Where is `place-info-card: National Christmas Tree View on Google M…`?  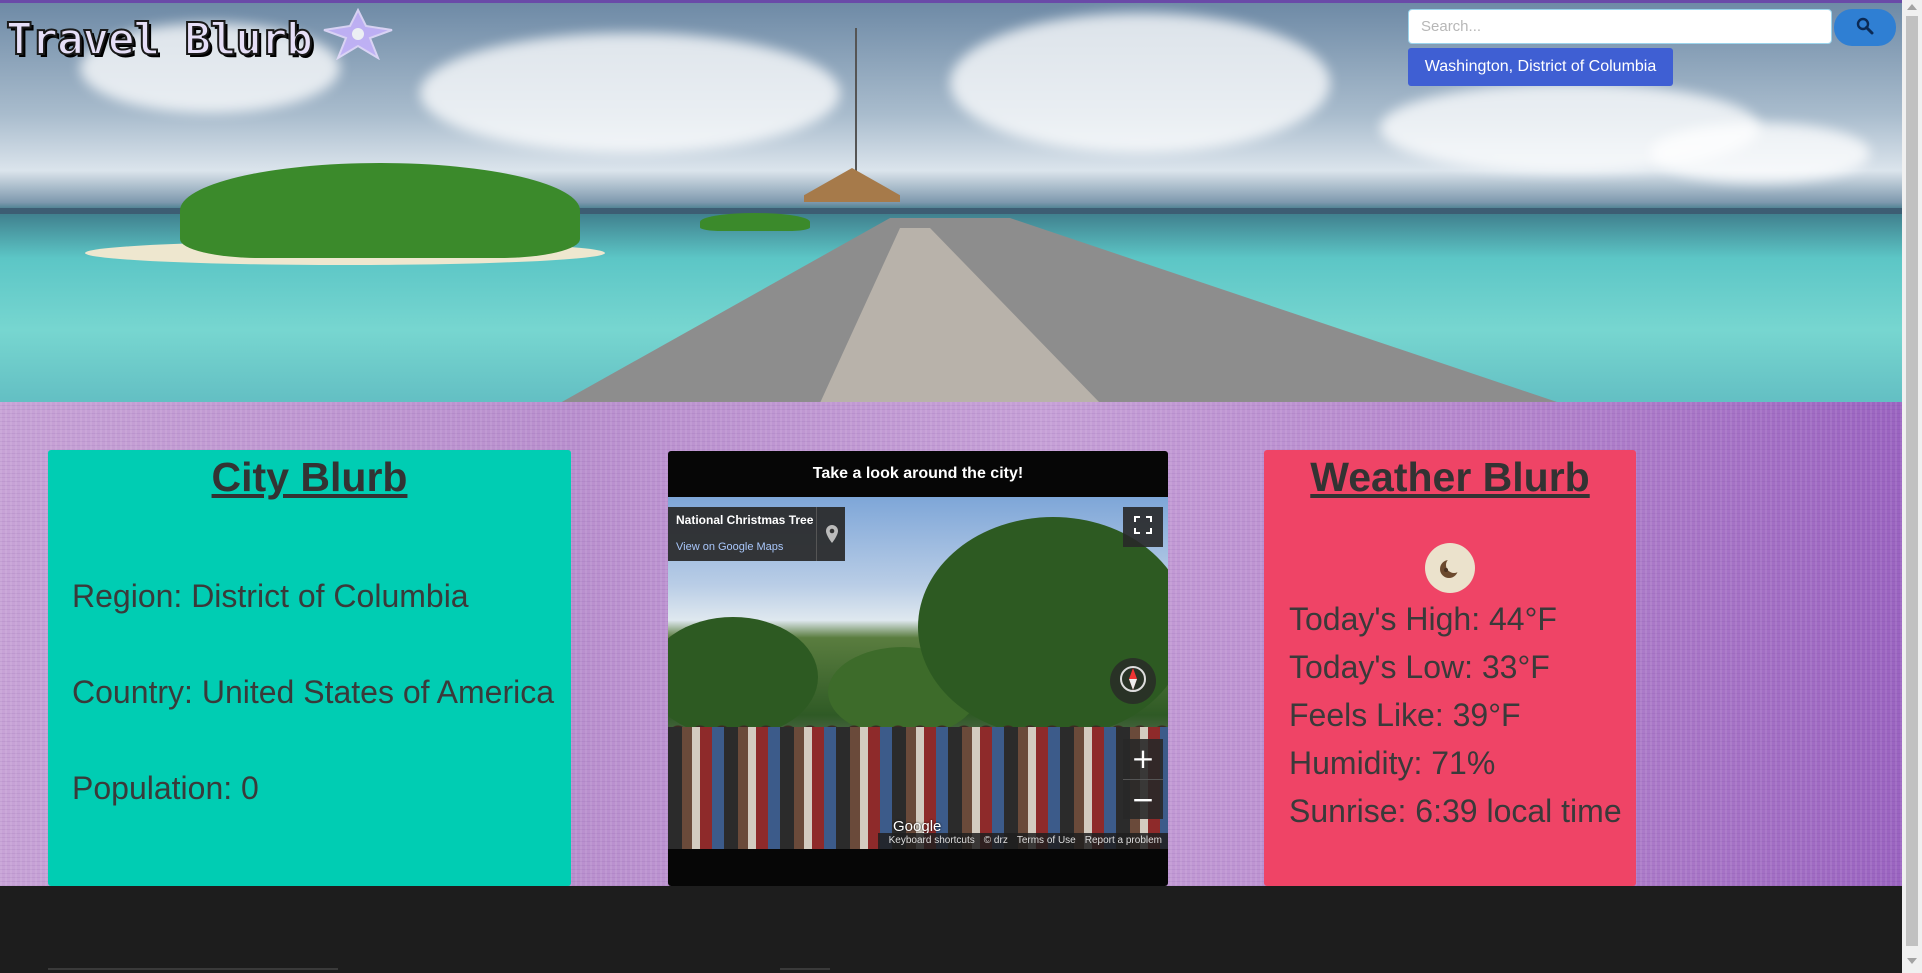
place-info-card: National Christmas Tree View on Google M… is located at coordinates (756, 534).